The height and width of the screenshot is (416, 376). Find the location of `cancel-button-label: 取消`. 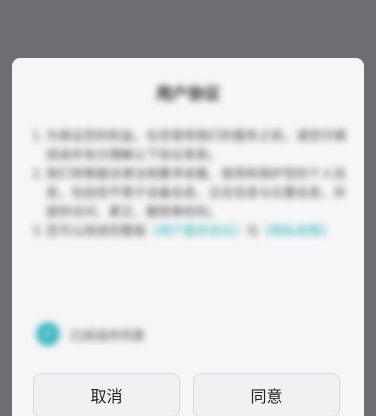

cancel-button-label: 取消 is located at coordinates (106, 396).